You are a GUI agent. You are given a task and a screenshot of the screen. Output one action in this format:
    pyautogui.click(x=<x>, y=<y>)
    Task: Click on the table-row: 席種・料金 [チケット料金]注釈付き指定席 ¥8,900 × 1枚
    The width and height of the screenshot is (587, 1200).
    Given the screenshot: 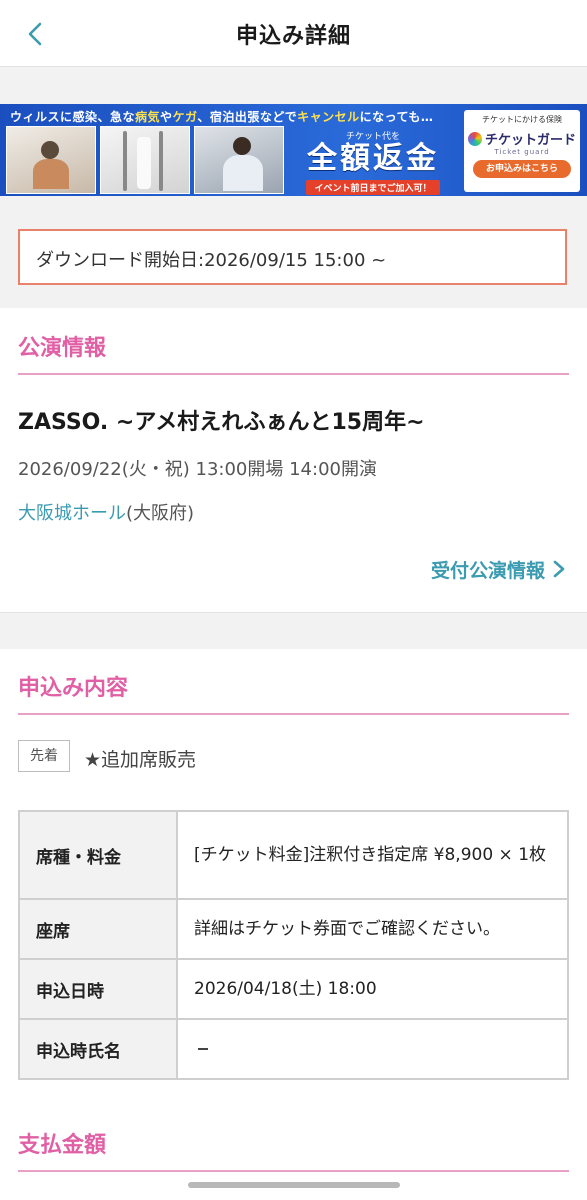 What is the action you would take?
    pyautogui.click(x=293, y=855)
    